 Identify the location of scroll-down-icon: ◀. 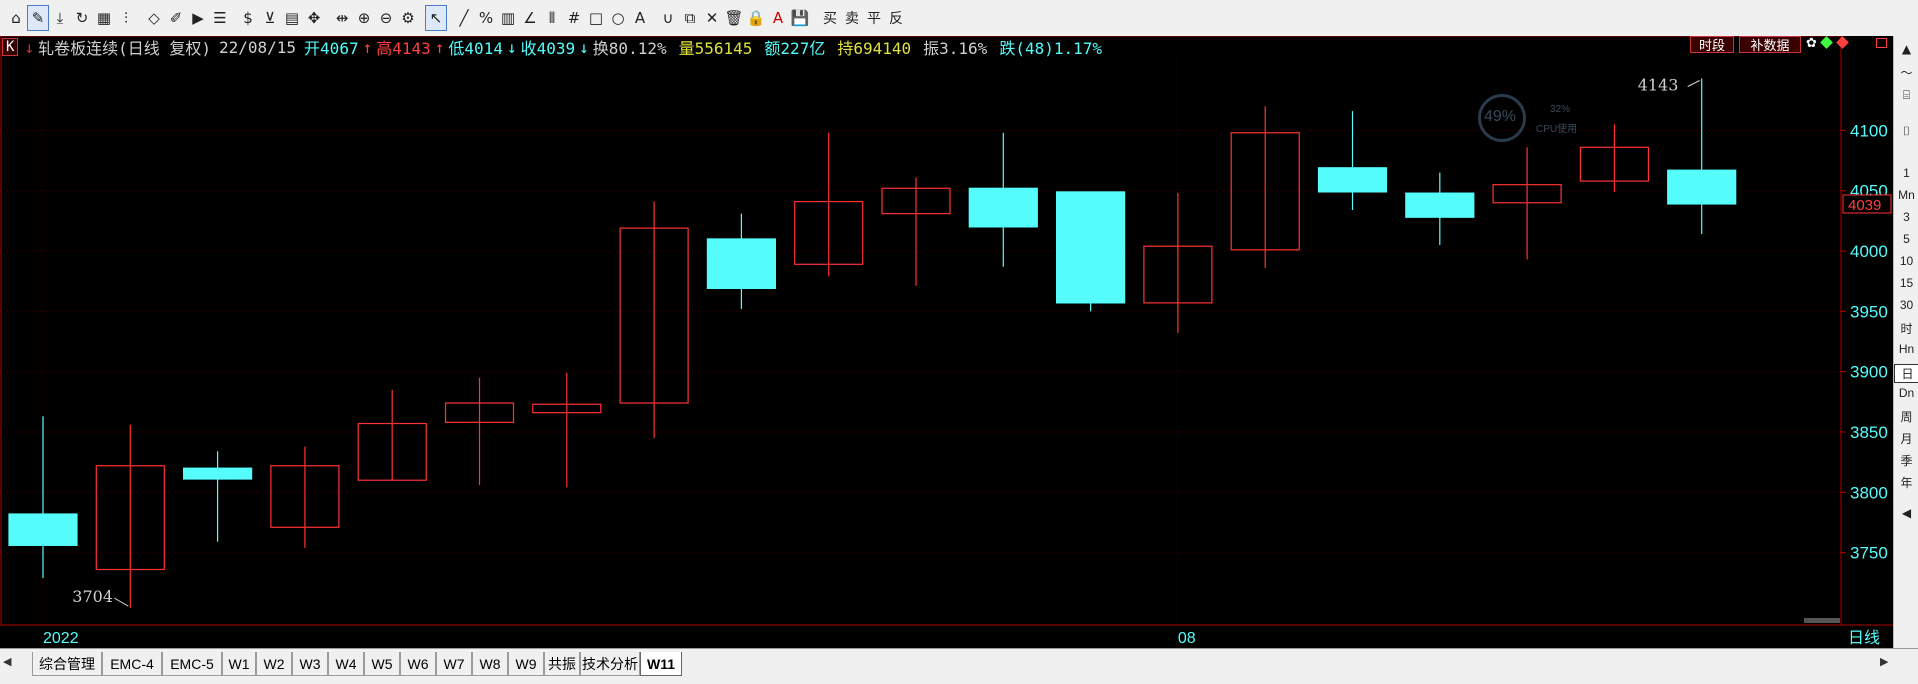
(1906, 513).